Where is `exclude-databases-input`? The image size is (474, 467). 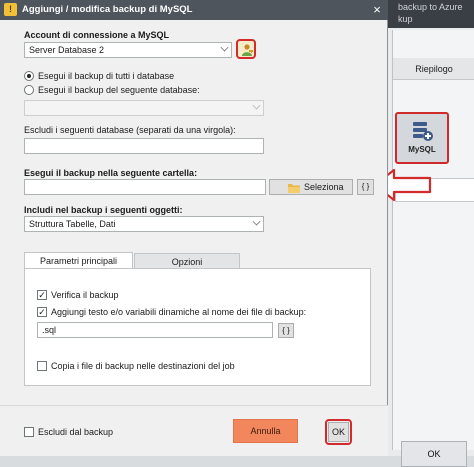 exclude-databases-input is located at coordinates (144, 146).